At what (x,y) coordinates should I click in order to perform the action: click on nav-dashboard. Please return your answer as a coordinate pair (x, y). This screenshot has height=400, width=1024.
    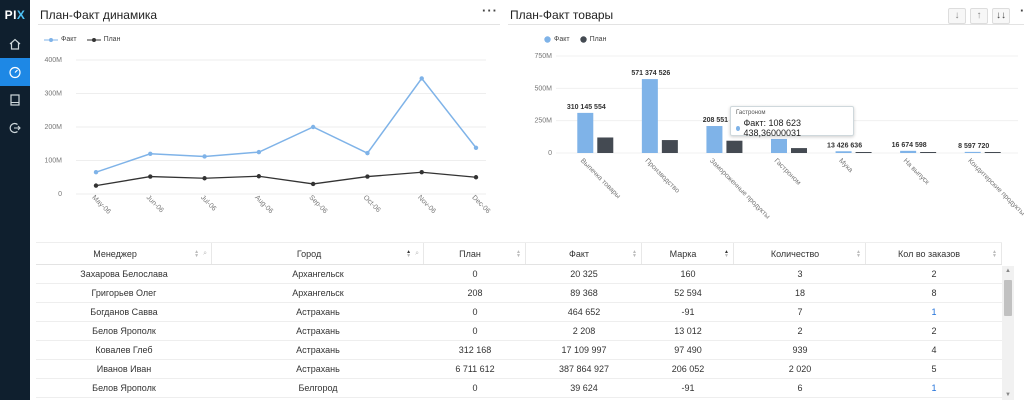
    Looking at the image, I should click on (15, 72).